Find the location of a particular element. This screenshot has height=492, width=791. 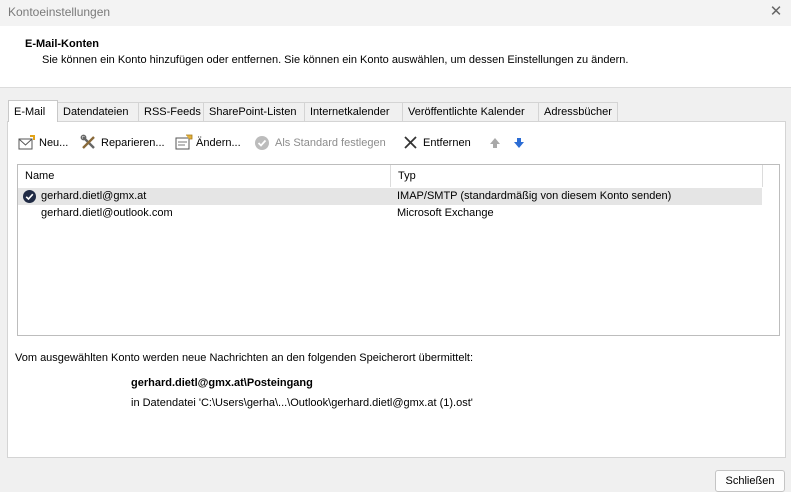

tab-adressbuecher: Adressbücher is located at coordinates (578, 112).